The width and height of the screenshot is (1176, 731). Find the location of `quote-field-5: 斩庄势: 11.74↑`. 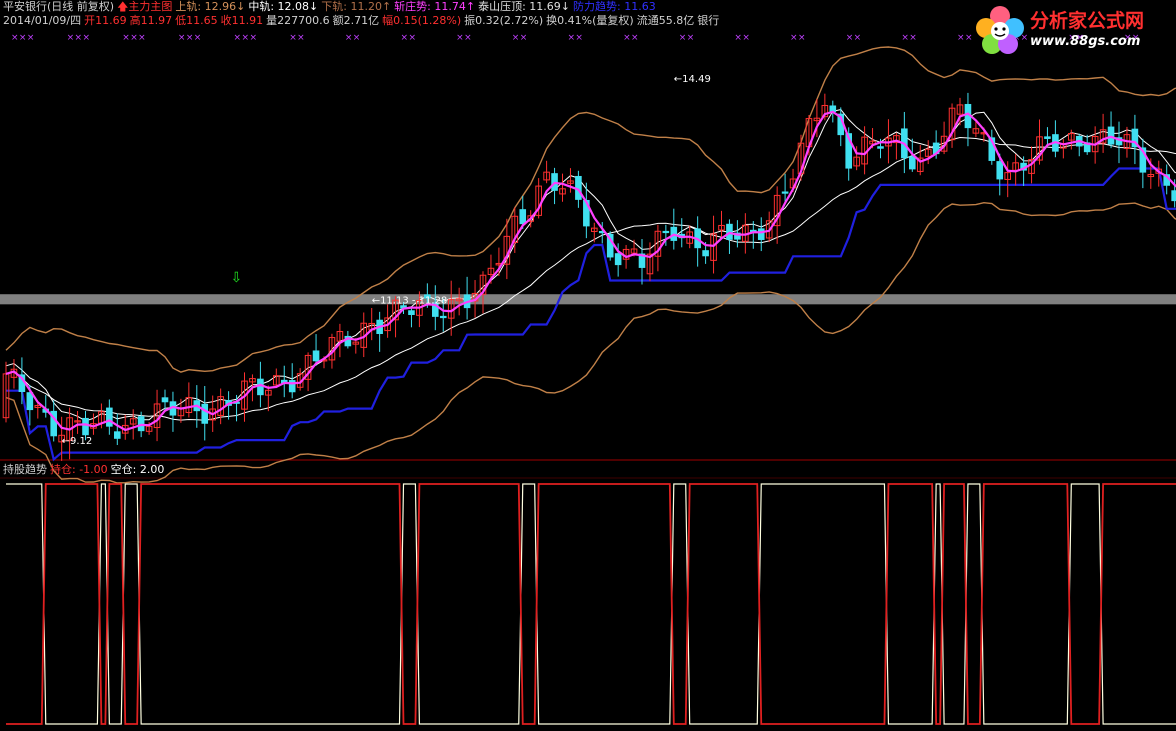

quote-field-5: 斩庄势: 11.74↑ is located at coordinates (435, 6).